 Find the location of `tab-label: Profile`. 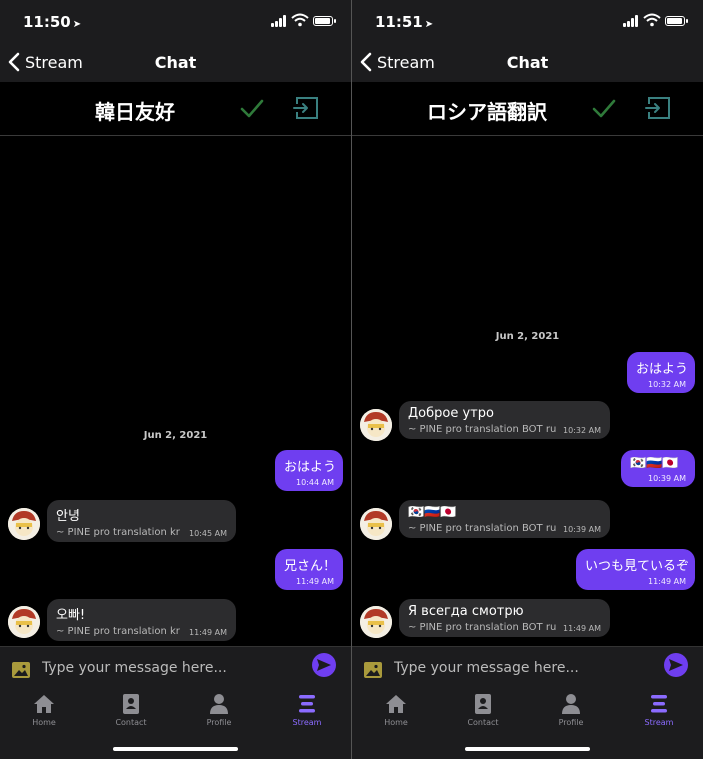

tab-label: Profile is located at coordinates (571, 722).